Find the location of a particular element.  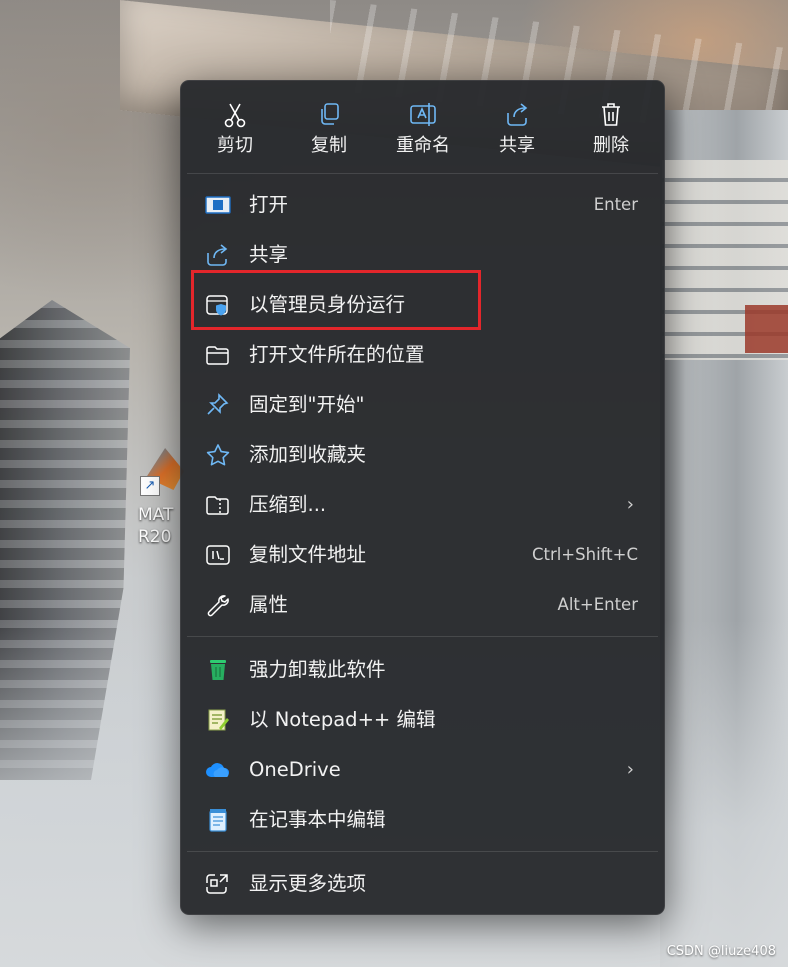

delete-button: 删除 is located at coordinates (611, 130).